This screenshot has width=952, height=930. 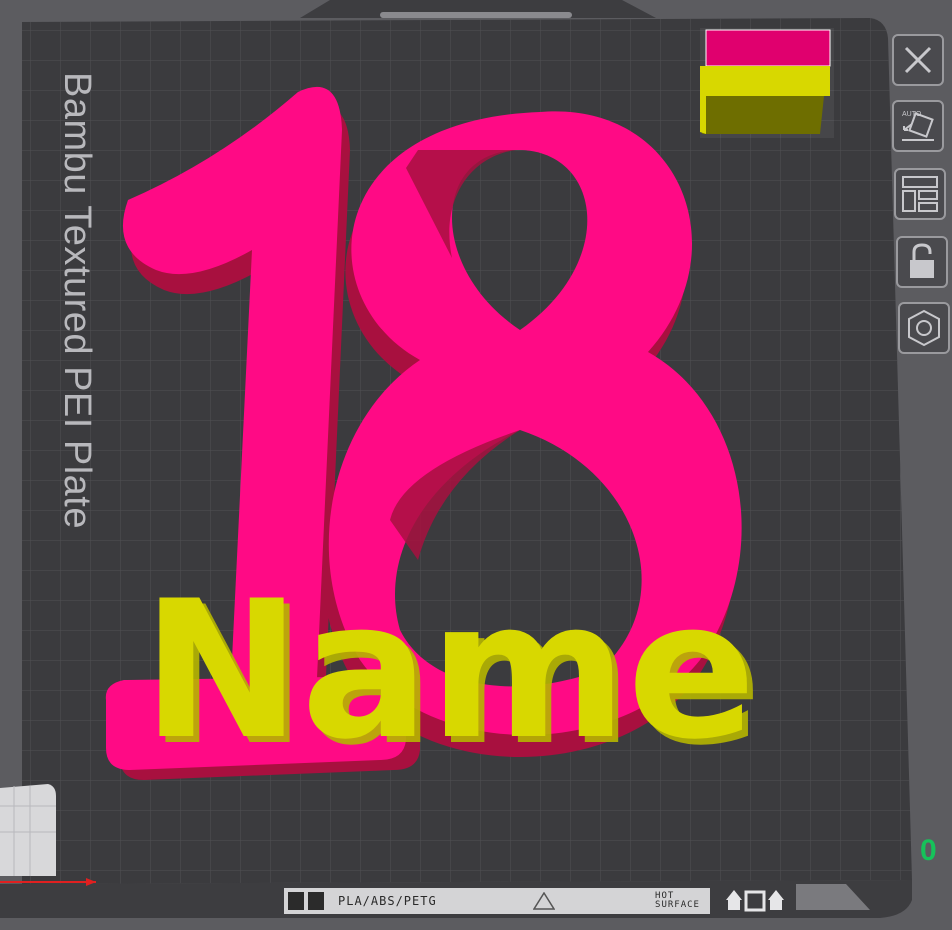 I want to click on filament-tag: PLA/ABS/PETG, so click(x=387, y=901).